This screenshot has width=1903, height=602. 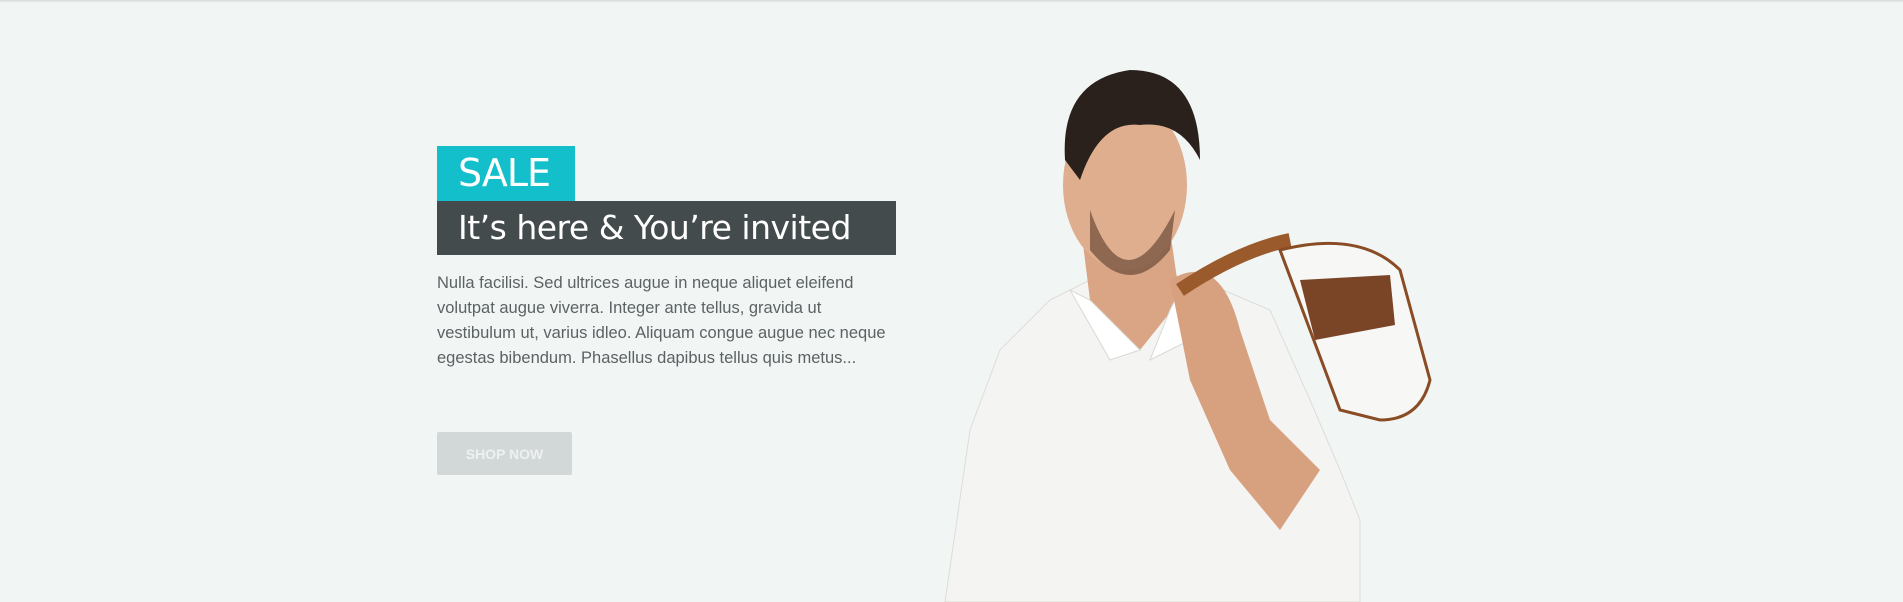 I want to click on banner-headline: It’s here & You’re invited, so click(x=666, y=228).